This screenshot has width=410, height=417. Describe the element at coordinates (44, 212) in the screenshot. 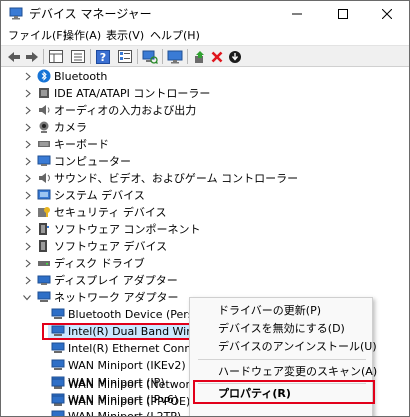

I see `security-device-icon` at that location.